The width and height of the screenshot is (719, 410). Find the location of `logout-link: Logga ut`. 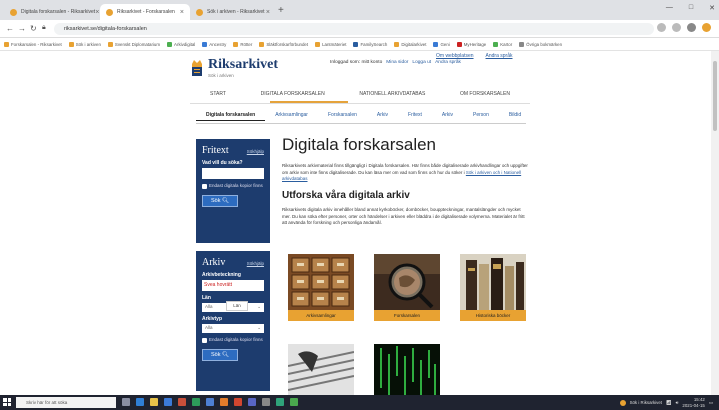

logout-link: Logga ut is located at coordinates (421, 62).